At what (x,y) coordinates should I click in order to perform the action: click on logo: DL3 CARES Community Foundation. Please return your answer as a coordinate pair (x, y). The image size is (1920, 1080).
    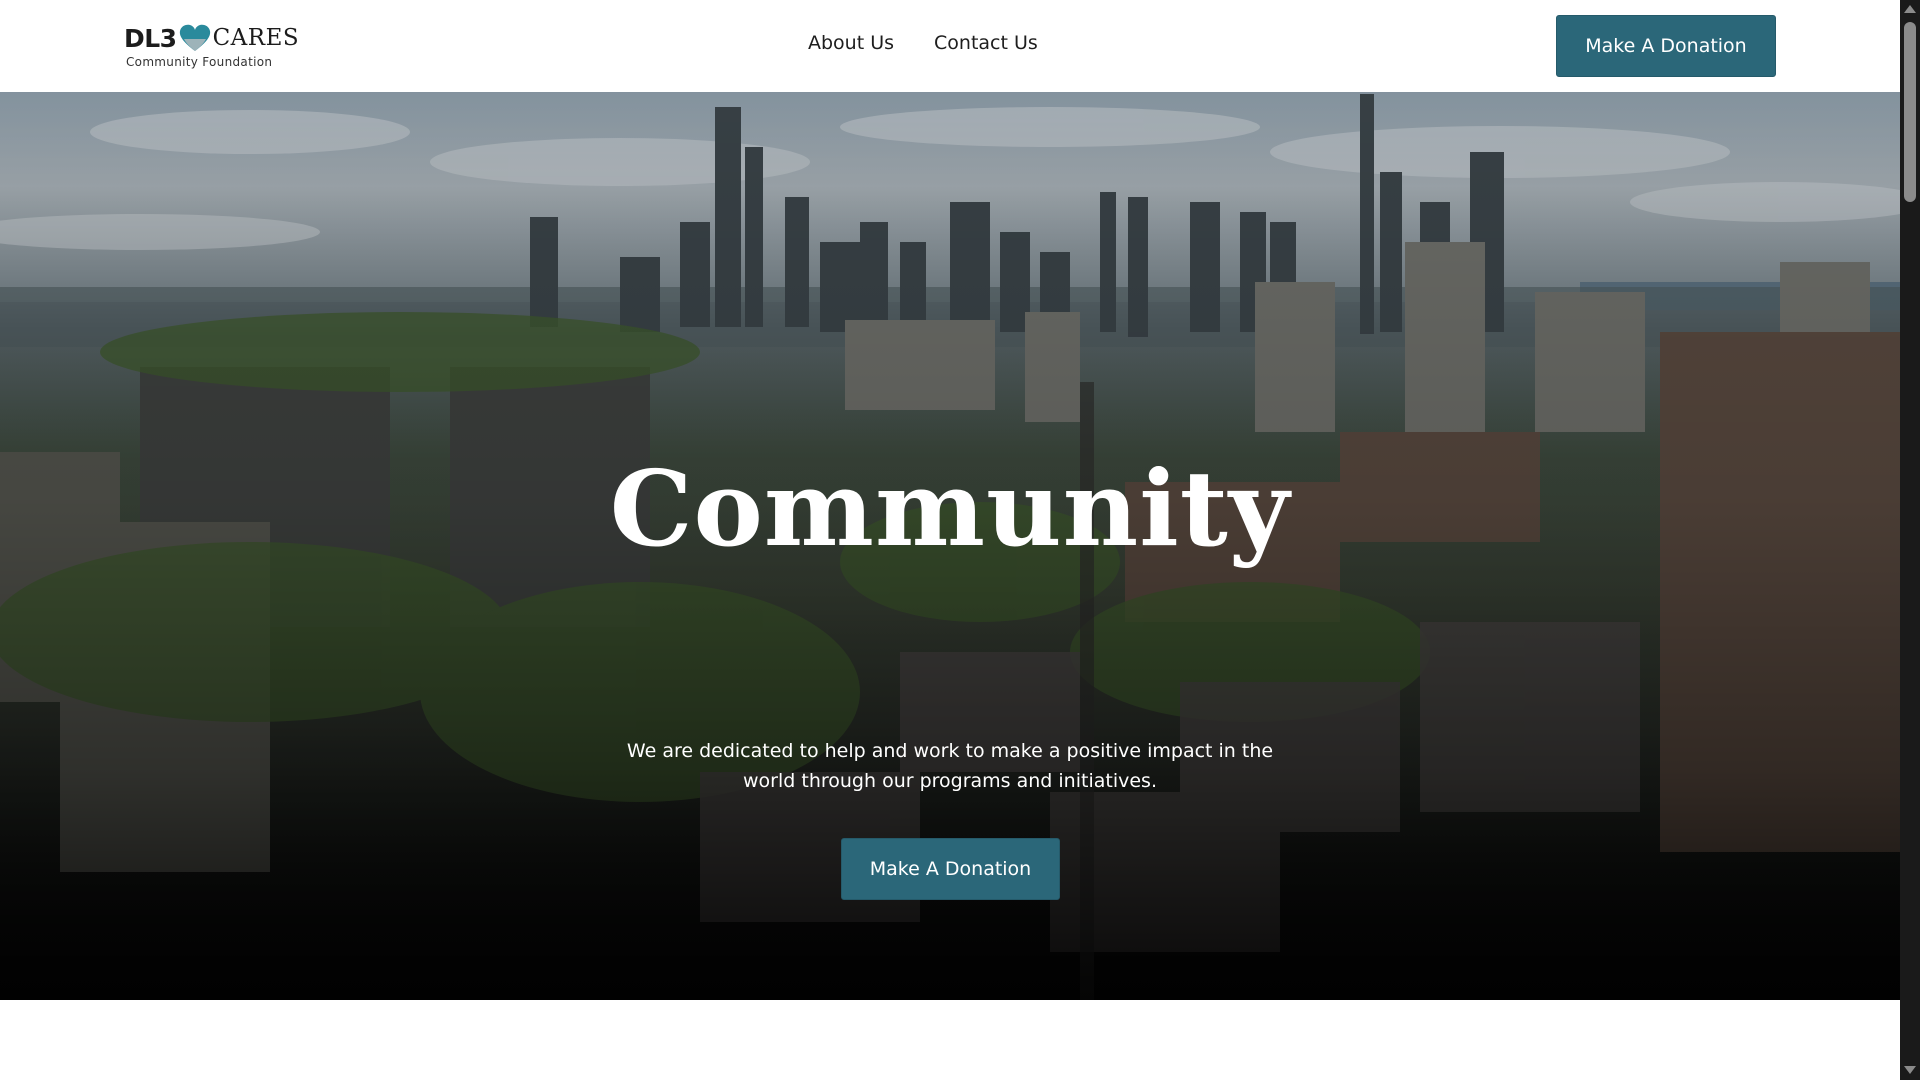
    Looking at the image, I should click on (211, 47).